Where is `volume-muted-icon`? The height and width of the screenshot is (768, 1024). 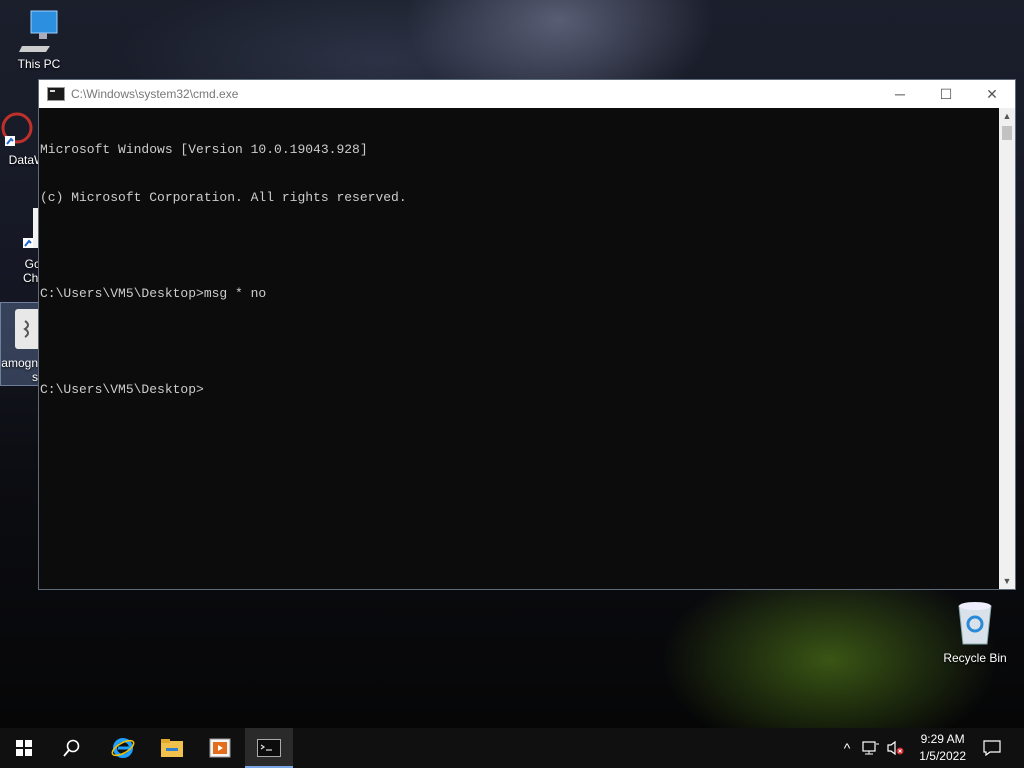 volume-muted-icon is located at coordinates (895, 748).